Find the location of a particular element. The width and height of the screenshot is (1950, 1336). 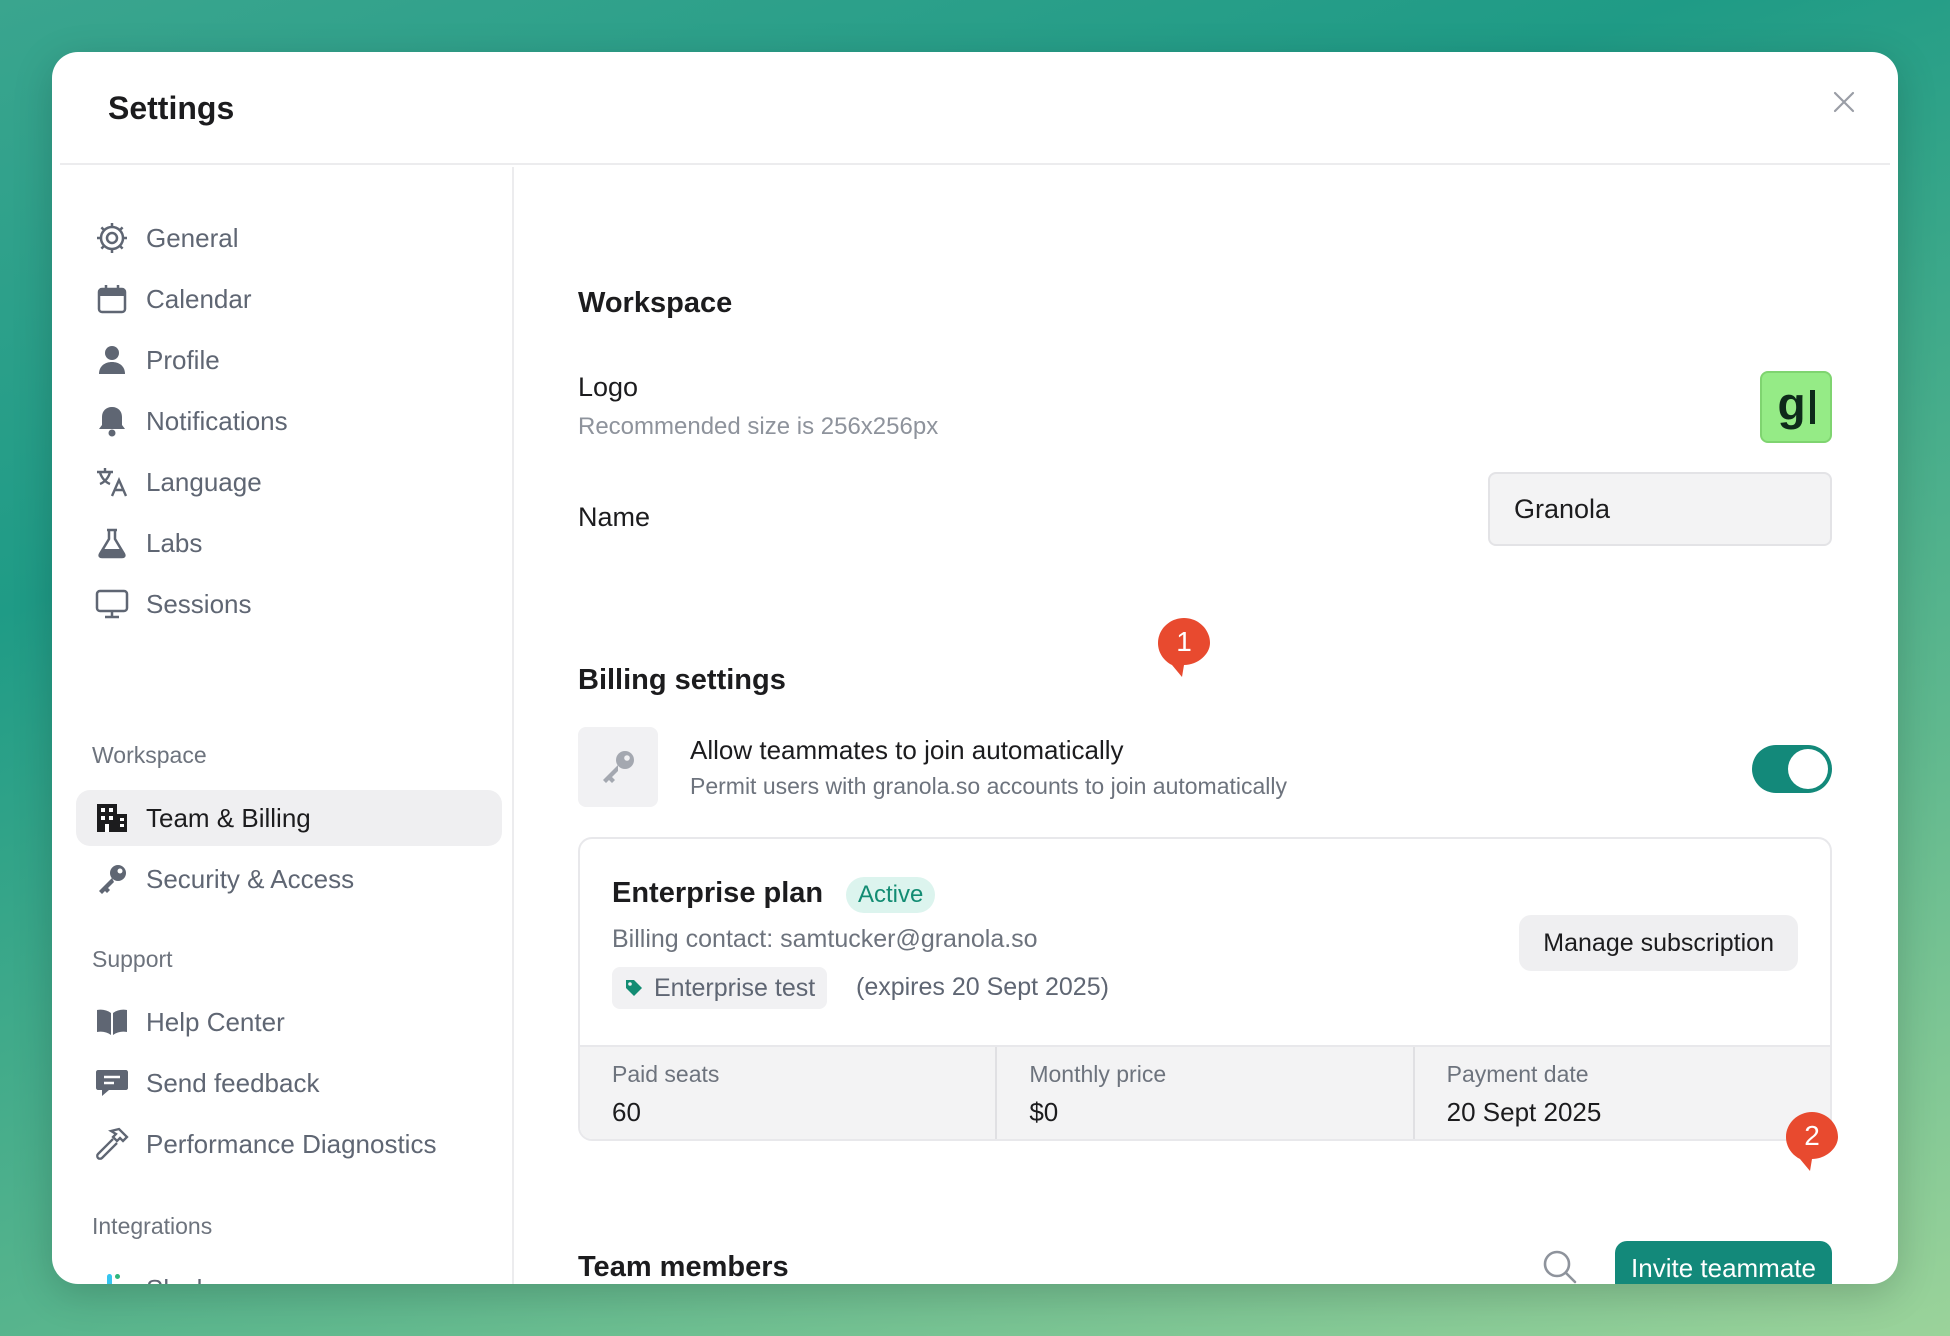

sidebar-item-label: Team & Billing is located at coordinates (228, 817).